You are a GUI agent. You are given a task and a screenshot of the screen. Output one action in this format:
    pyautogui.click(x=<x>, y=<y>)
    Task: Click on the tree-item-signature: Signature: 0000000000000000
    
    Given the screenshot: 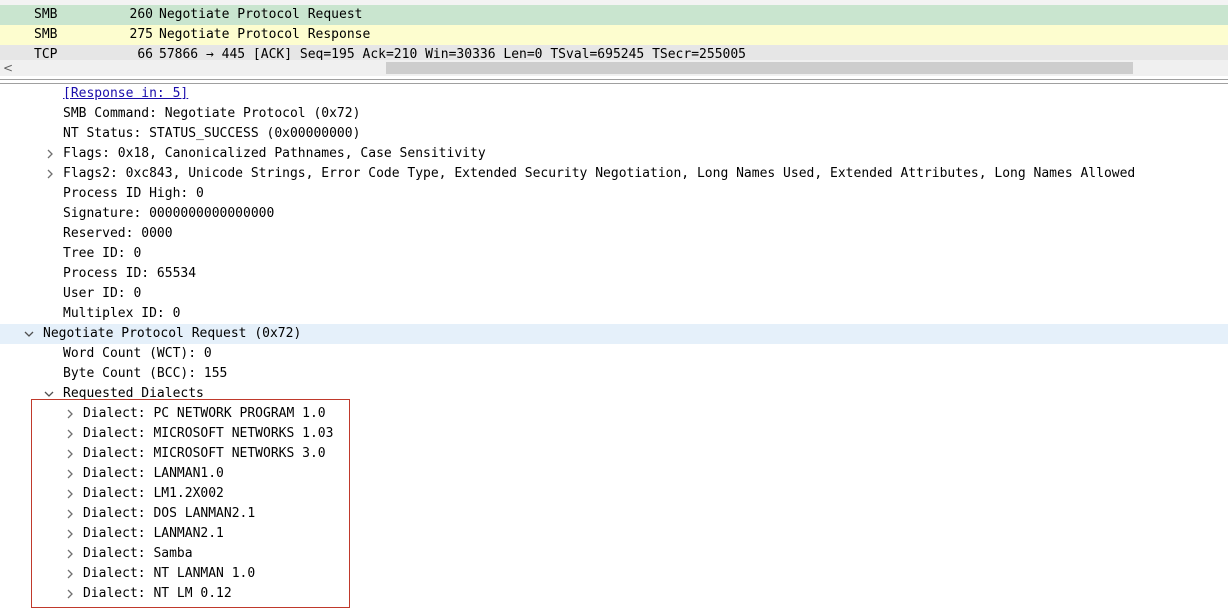 What is the action you would take?
    pyautogui.click(x=614, y=214)
    